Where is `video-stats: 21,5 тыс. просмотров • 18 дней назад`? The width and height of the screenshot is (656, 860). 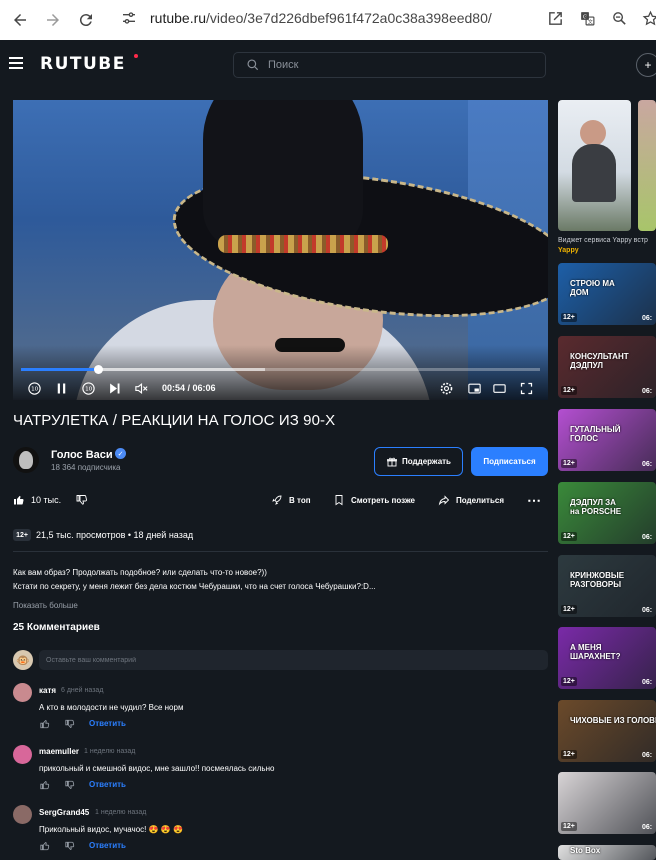 video-stats: 21,5 тыс. просмотров • 18 дней назад is located at coordinates (115, 535).